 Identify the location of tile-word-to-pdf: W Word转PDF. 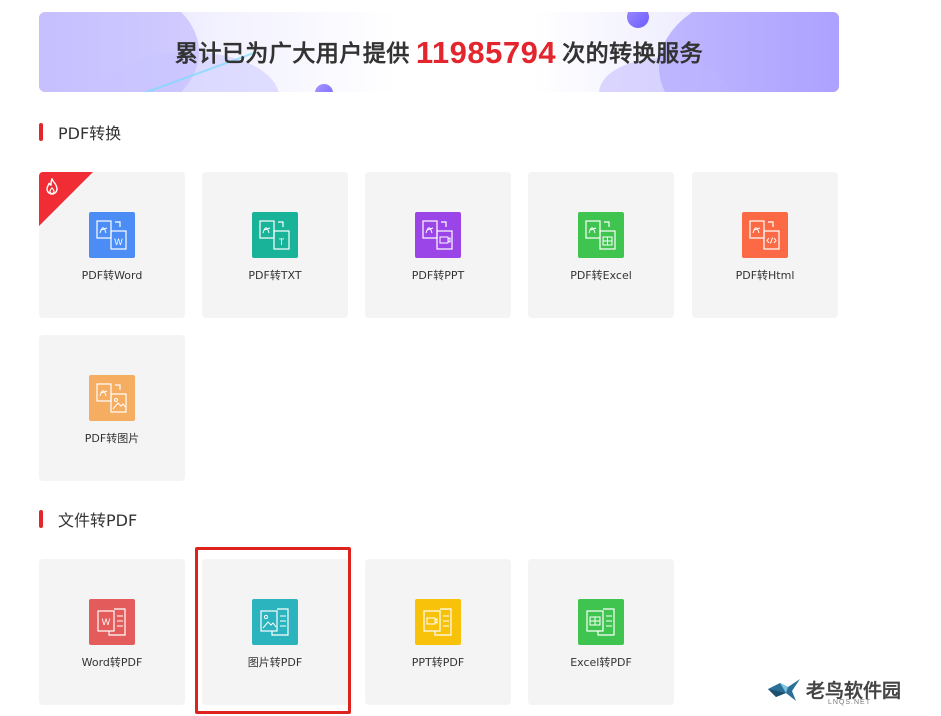
(112, 632).